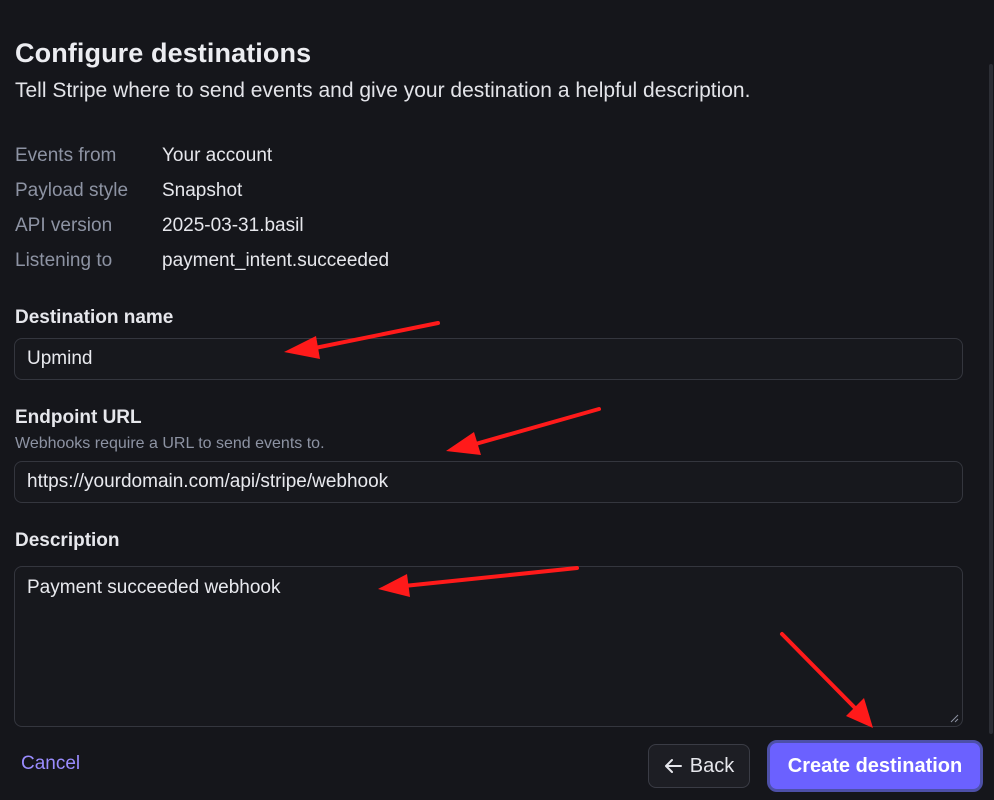 This screenshot has height=800, width=994. What do you see at coordinates (202, 190) in the screenshot?
I see `summary-value: Snapshot` at bounding box center [202, 190].